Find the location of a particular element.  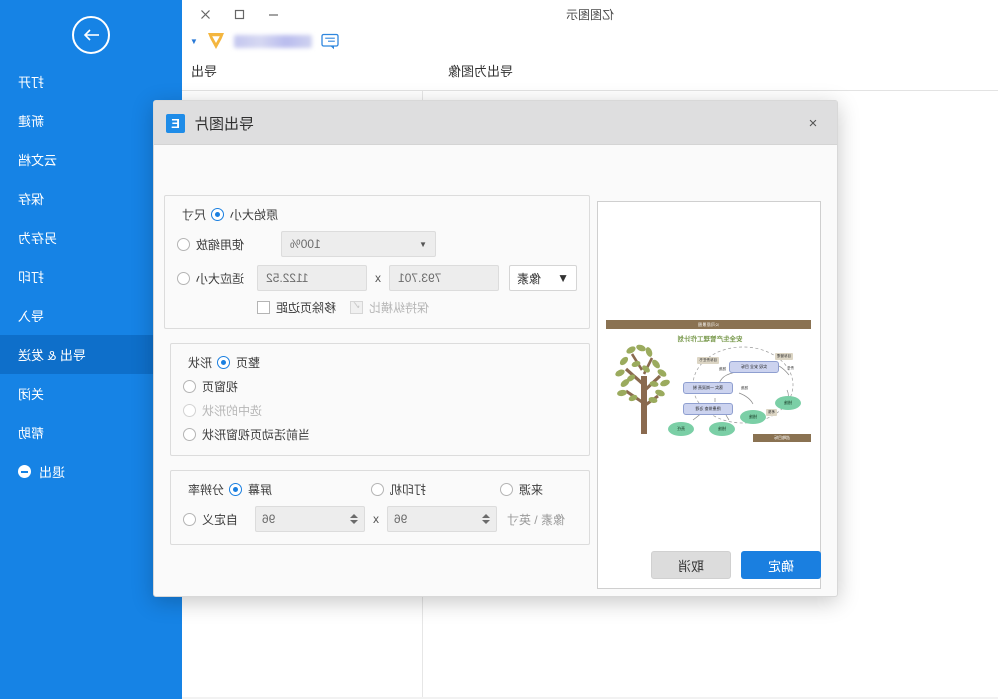

dpi-y-input: 96 is located at coordinates (442, 519).